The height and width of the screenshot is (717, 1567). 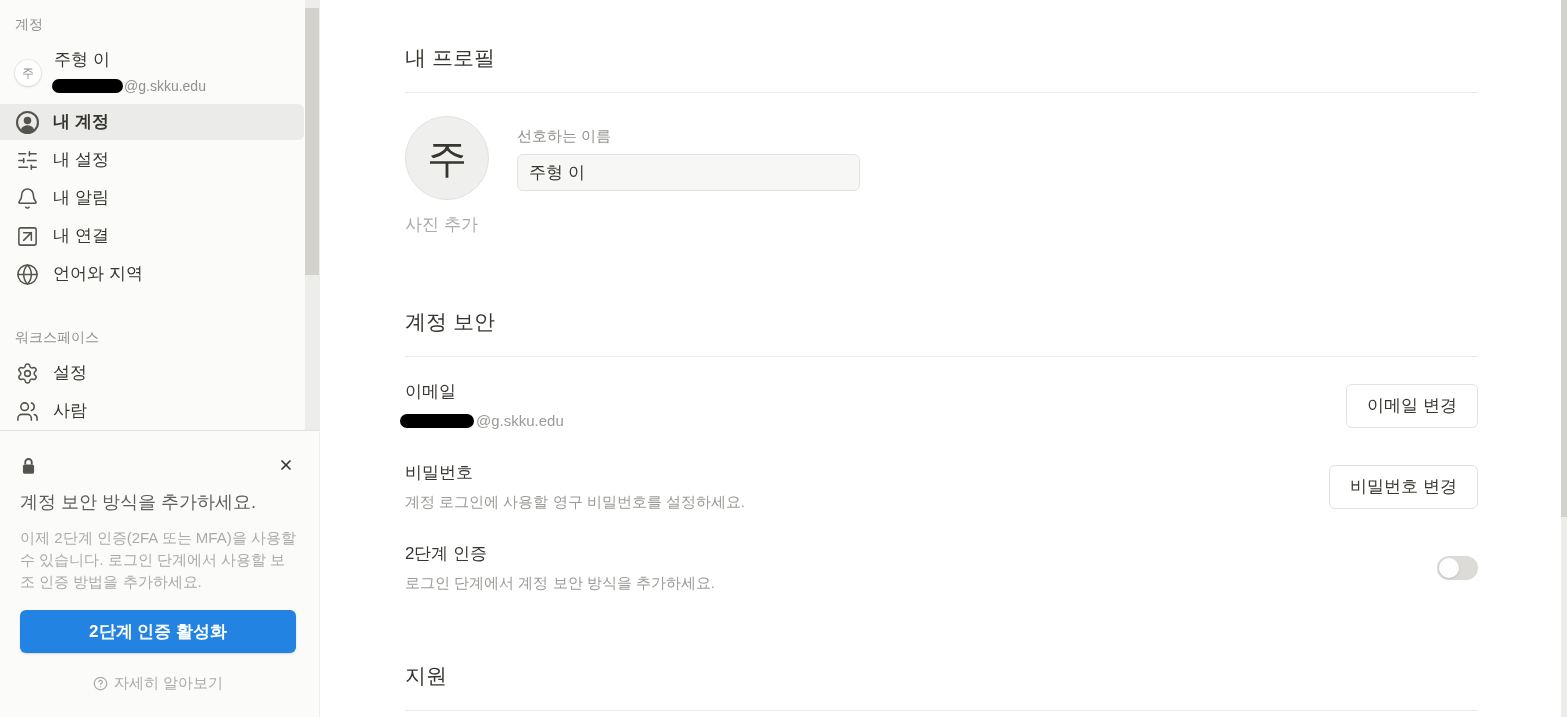 I want to click on setting-label: 이메일, so click(x=431, y=392).